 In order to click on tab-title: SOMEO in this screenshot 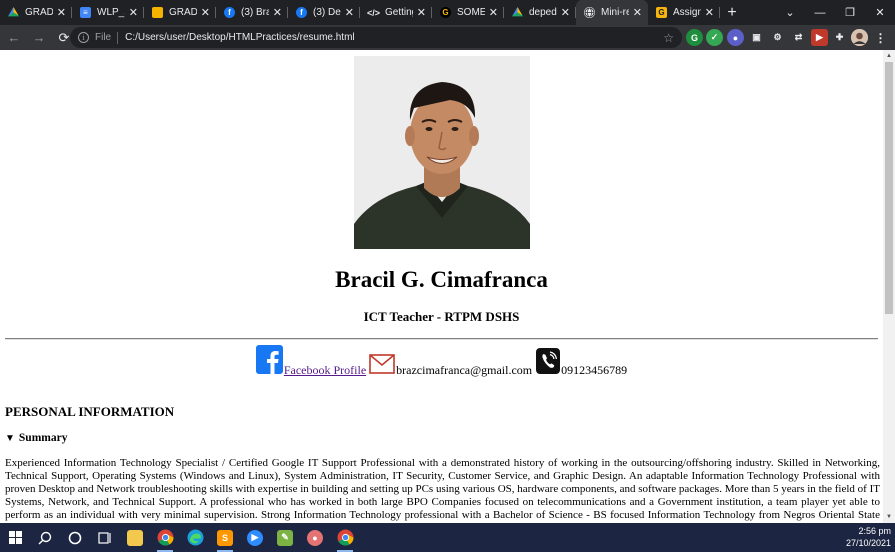, I will do `click(471, 12)`.